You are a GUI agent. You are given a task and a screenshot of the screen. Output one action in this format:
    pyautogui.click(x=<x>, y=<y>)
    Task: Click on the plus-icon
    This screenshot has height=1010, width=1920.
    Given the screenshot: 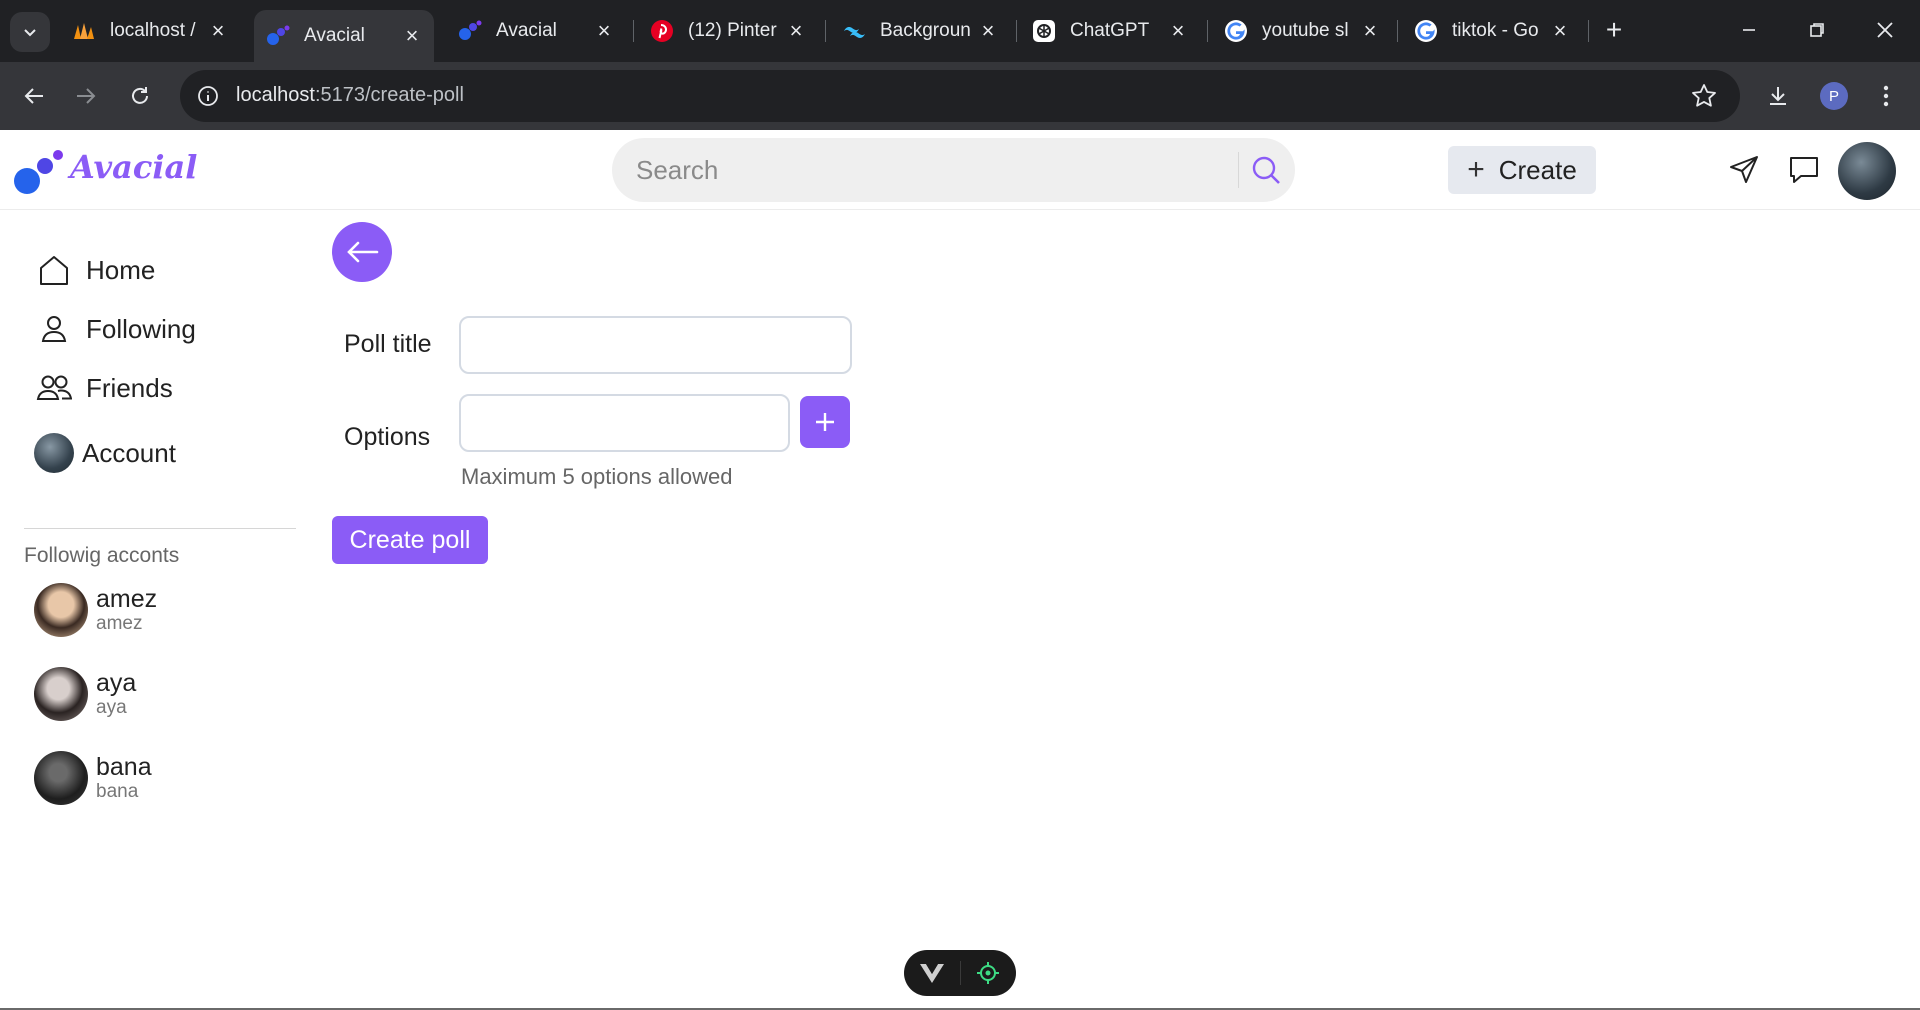 What is the action you would take?
    pyautogui.click(x=825, y=422)
    